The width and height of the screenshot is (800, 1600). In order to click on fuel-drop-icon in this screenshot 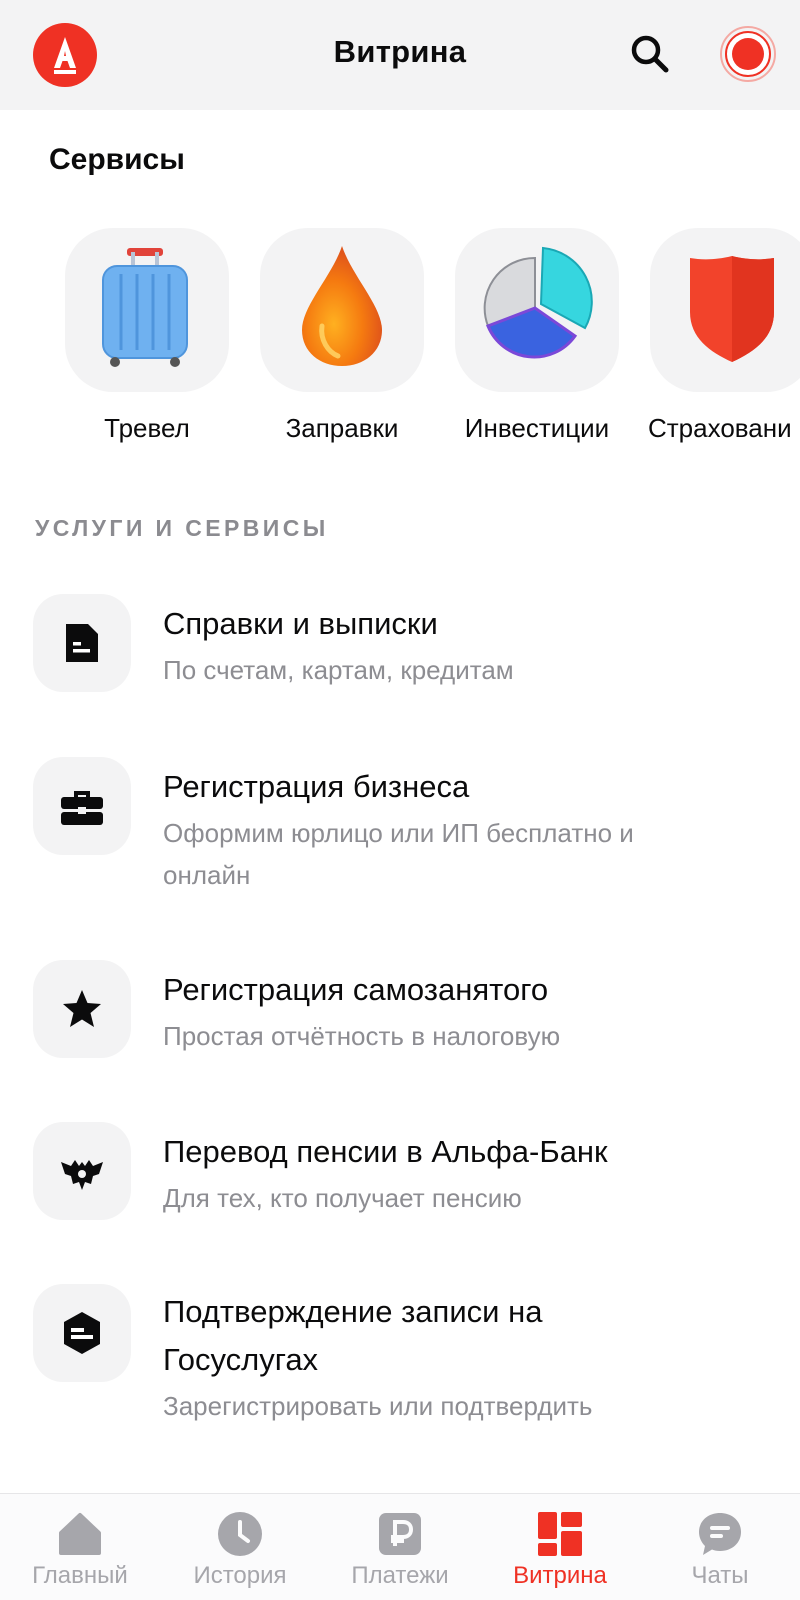, I will do `click(342, 306)`.